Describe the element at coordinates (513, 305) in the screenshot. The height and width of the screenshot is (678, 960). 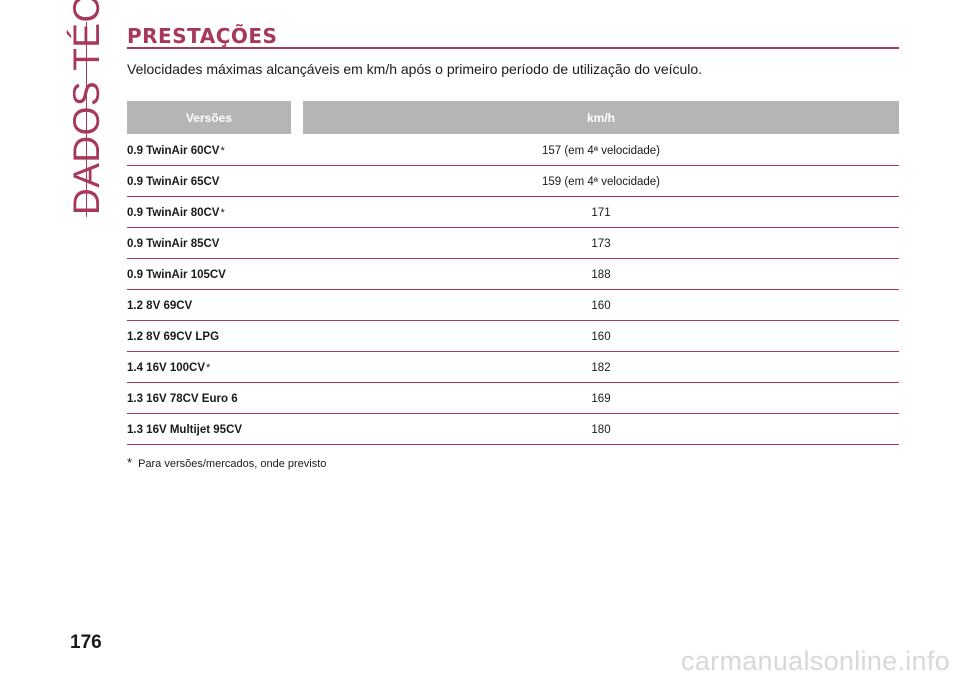
I see `table-row: 1.2 8V 69CV 160` at that location.